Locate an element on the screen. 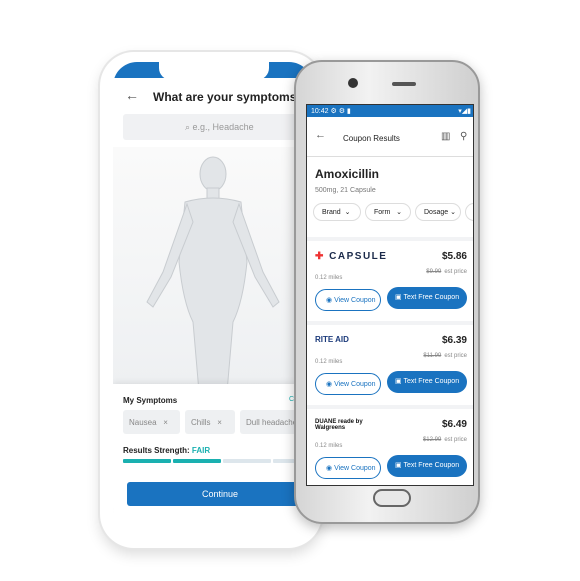 The height and width of the screenshot is (581, 580). est-price: $9.99 est price is located at coordinates (446, 272).